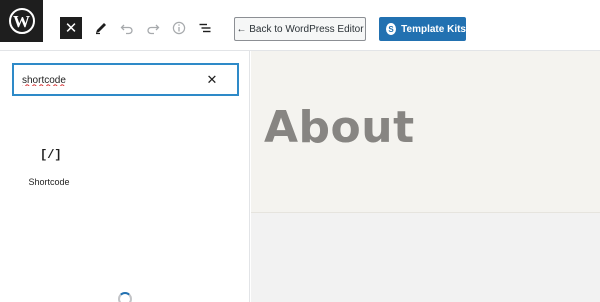  I want to click on close-inserter-button: ✕, so click(71, 28).